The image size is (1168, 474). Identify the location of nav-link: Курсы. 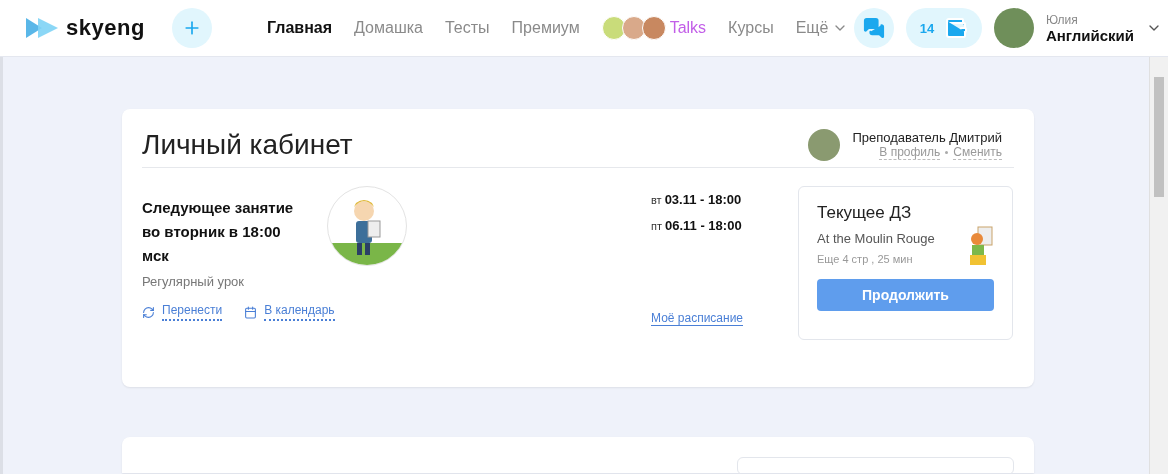
(751, 28).